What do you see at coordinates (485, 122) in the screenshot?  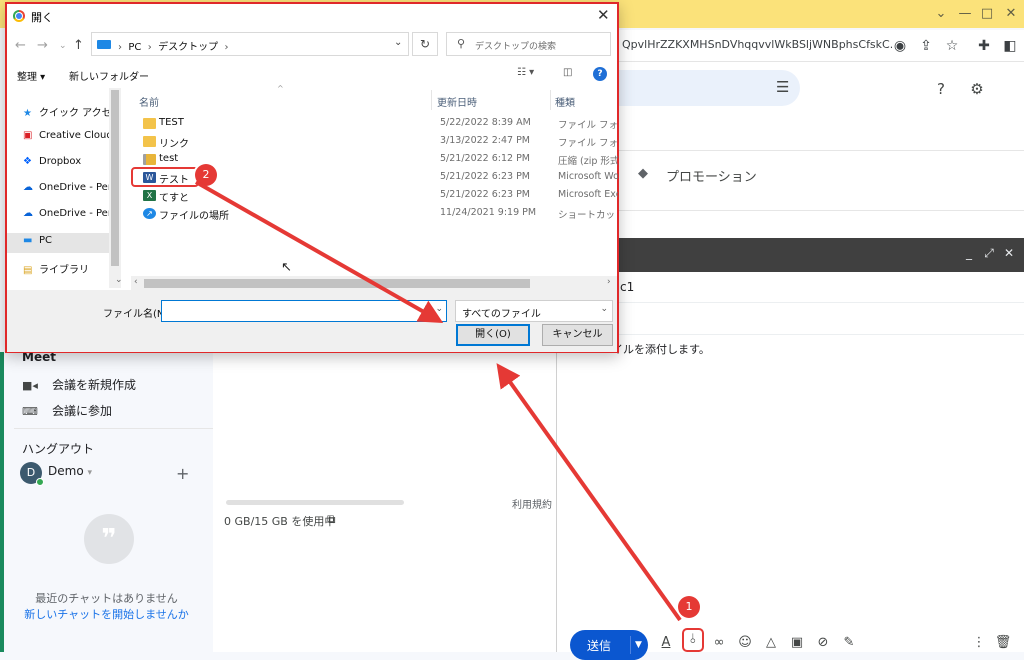 I see `file-date: 5/22/2022 8:39 AM` at bounding box center [485, 122].